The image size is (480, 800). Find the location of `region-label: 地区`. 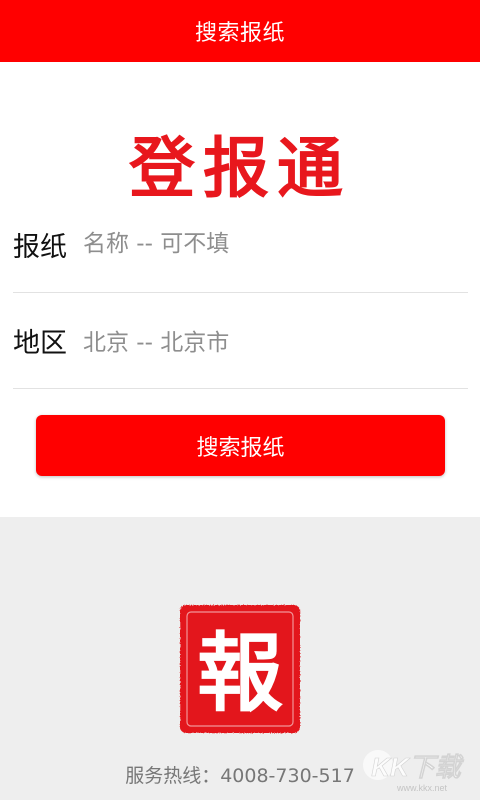

region-label: 地区 is located at coordinates (40, 343).